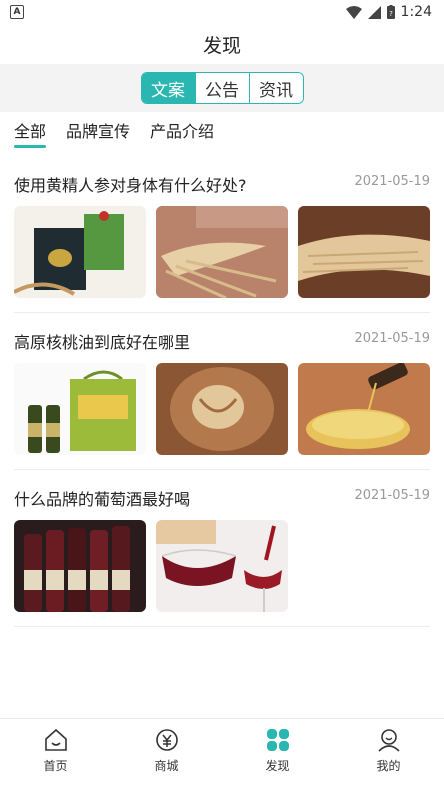 This screenshot has width=444, height=789. I want to click on status-right: ? 1:24, so click(394, 12).